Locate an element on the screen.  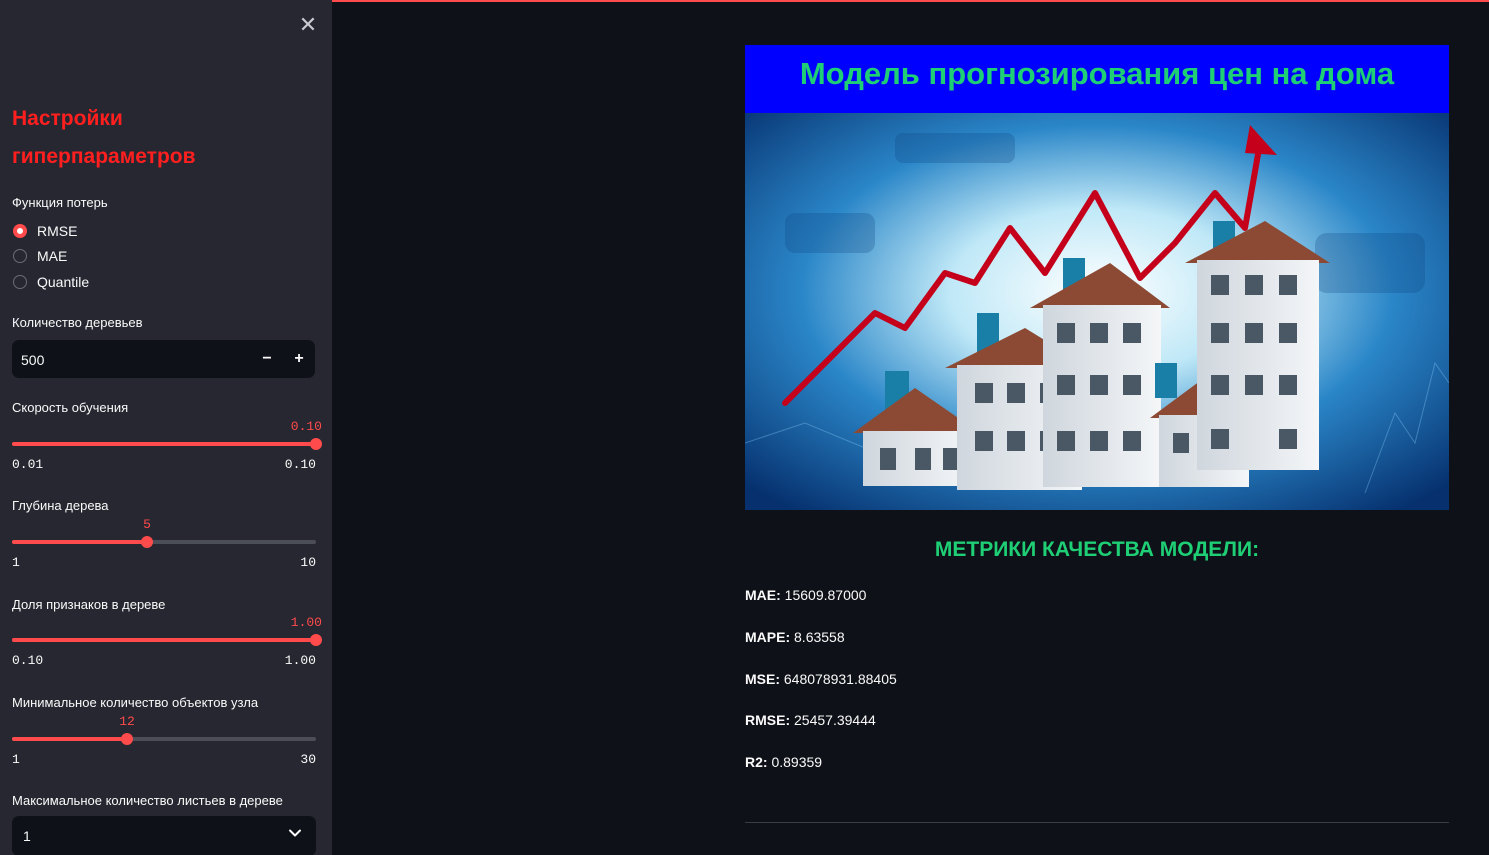
radio-quantile: Quantile is located at coordinates (51, 282).